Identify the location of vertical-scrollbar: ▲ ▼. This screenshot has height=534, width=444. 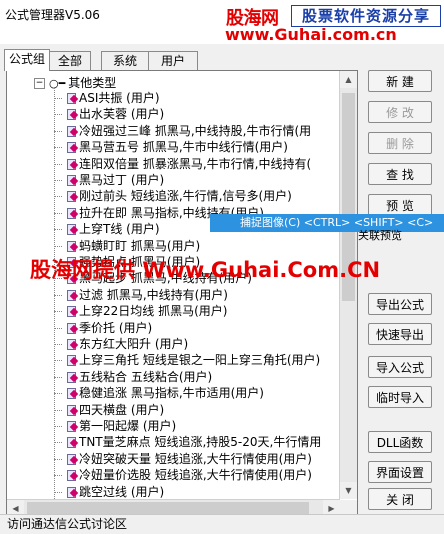
(348, 285).